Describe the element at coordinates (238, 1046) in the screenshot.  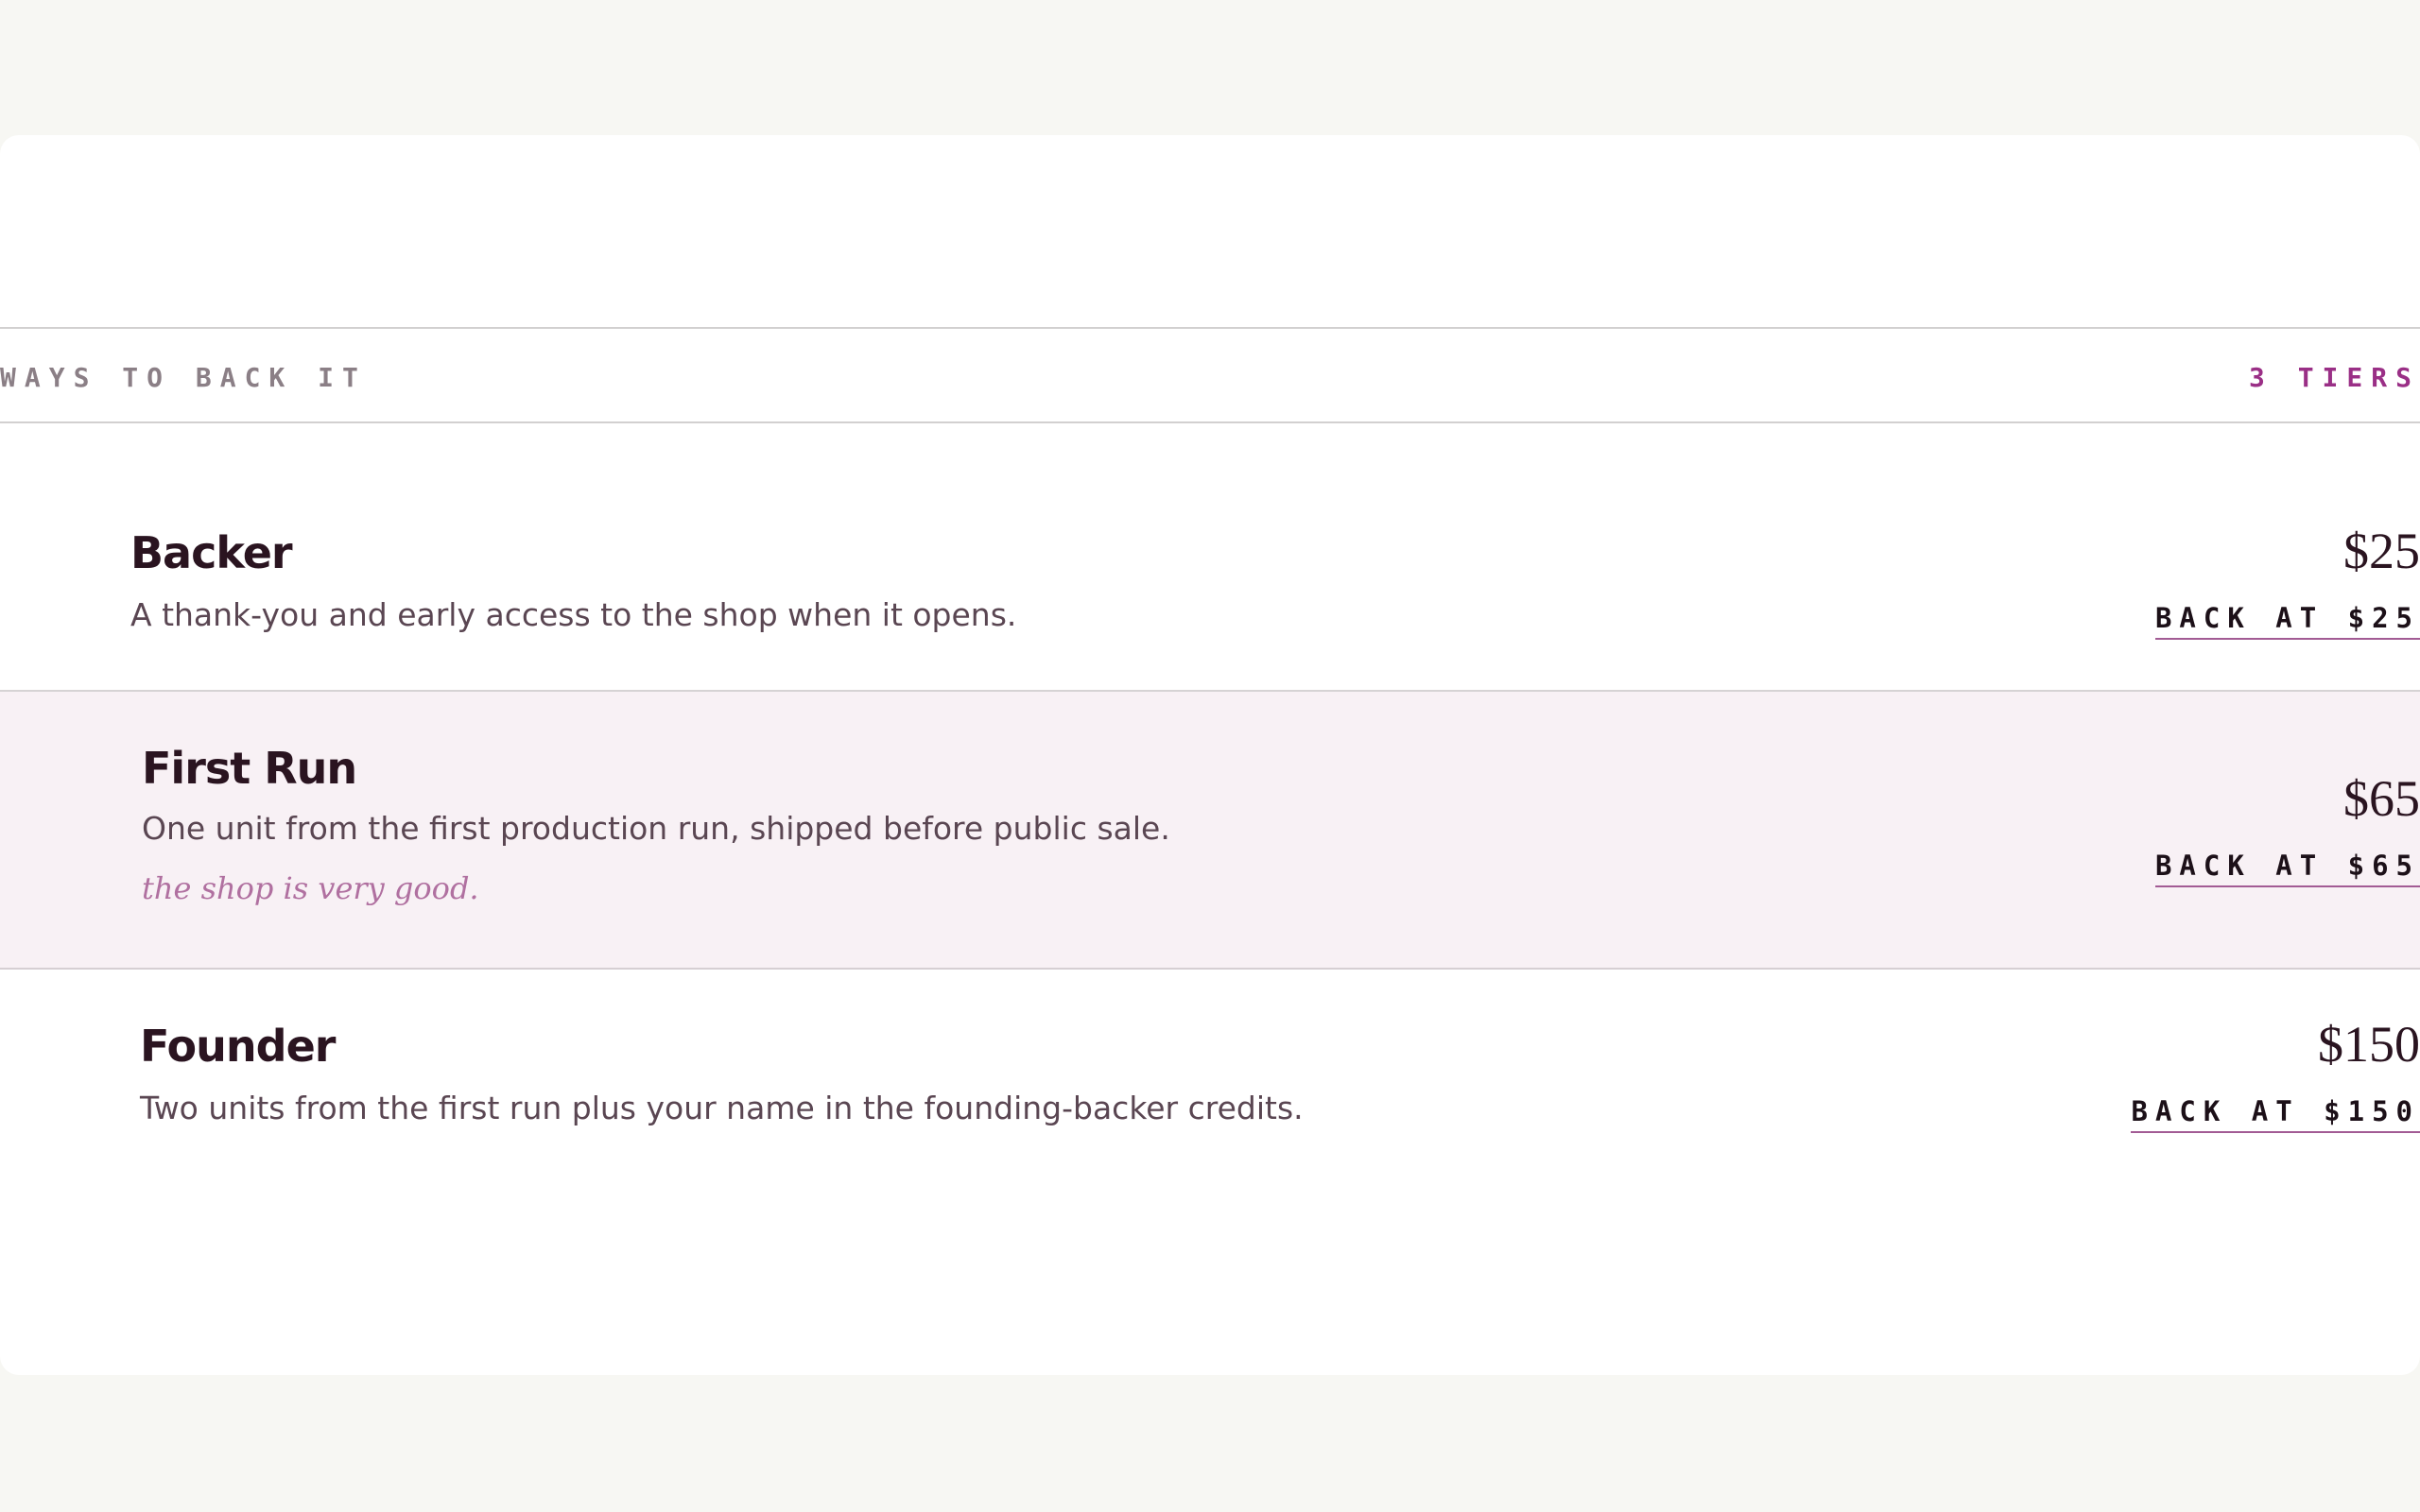
I see `tier-name: Founder` at that location.